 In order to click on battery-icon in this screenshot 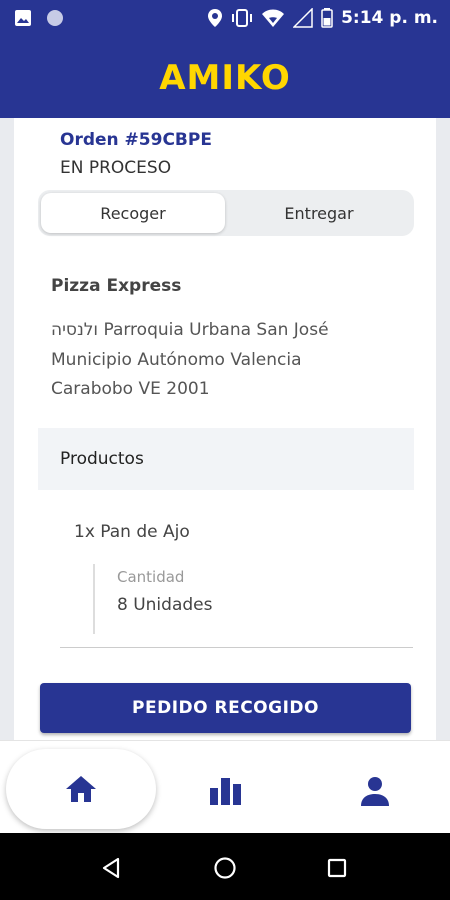, I will do `click(327, 18)`.